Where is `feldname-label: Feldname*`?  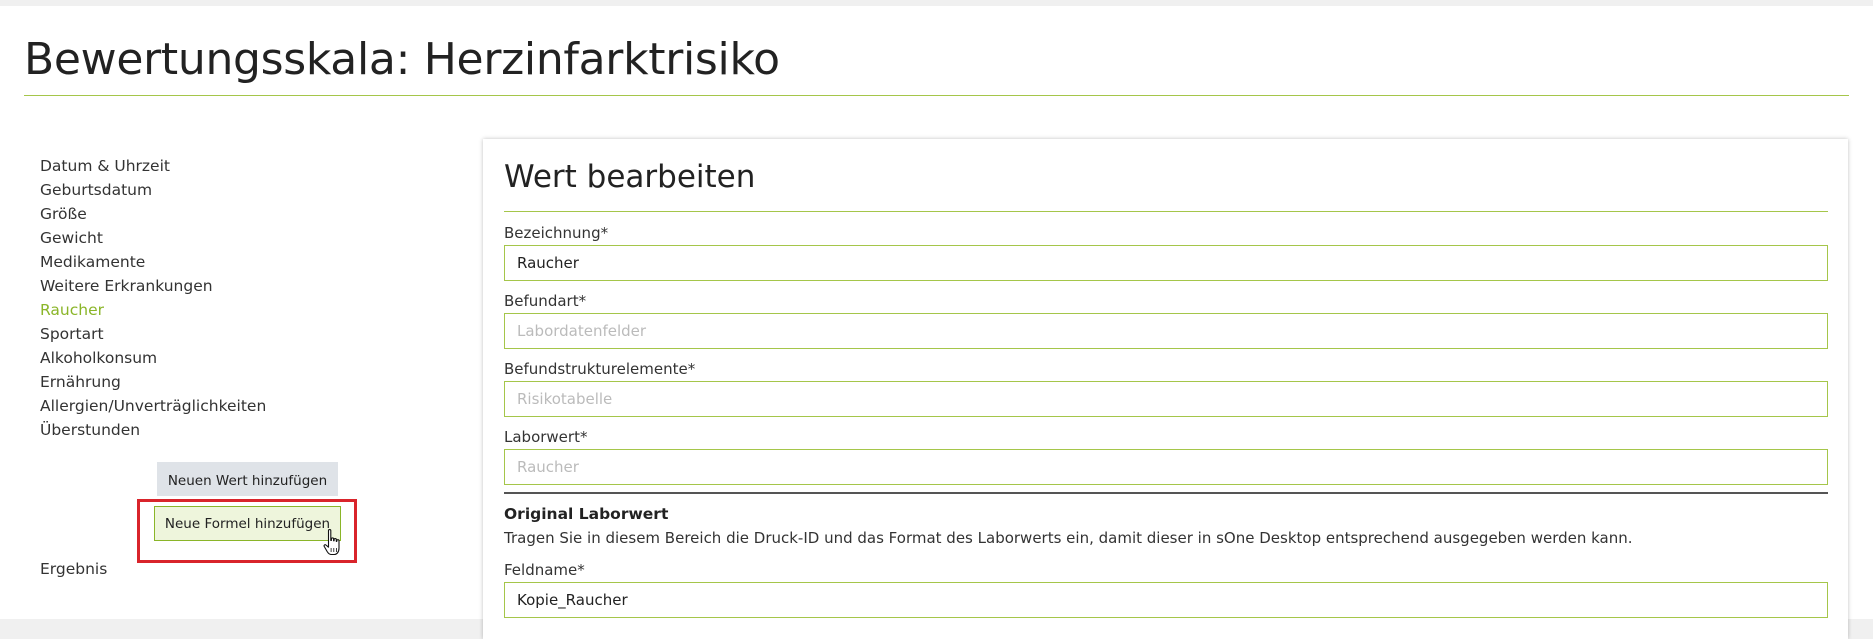 feldname-label: Feldname* is located at coordinates (544, 570).